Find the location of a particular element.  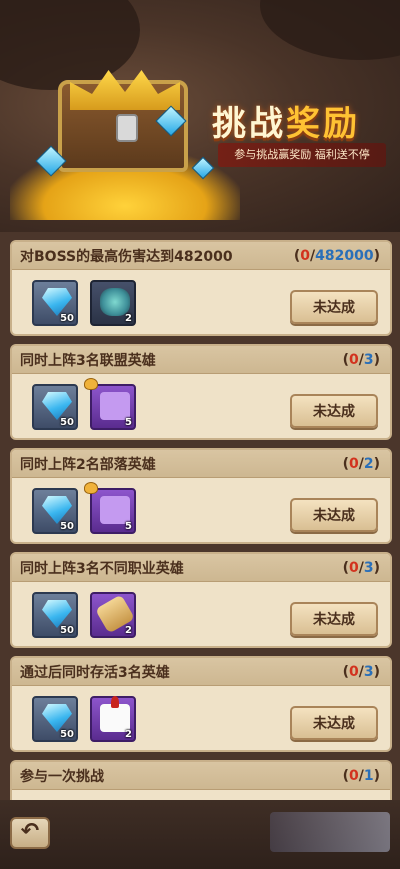

banner-title: 挑战奖励 is located at coordinates (286, 120).